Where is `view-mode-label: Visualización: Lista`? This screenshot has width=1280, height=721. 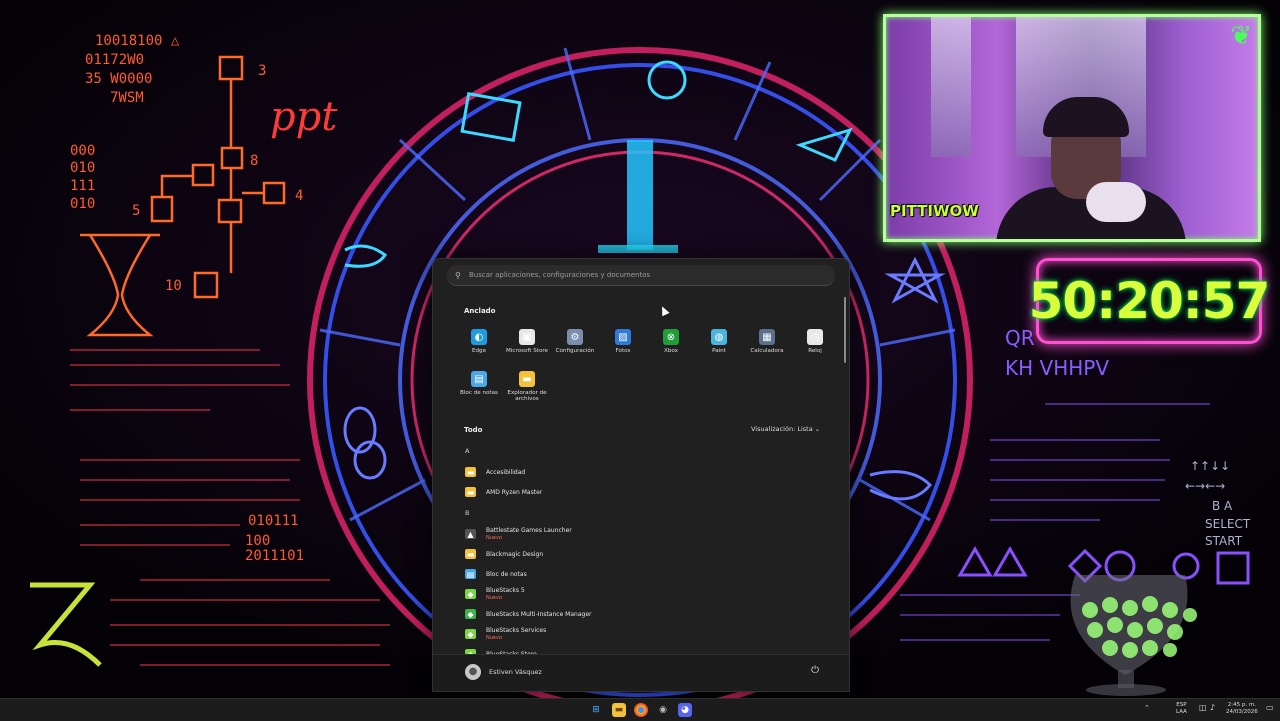
view-mode-label: Visualización: Lista is located at coordinates (782, 429).